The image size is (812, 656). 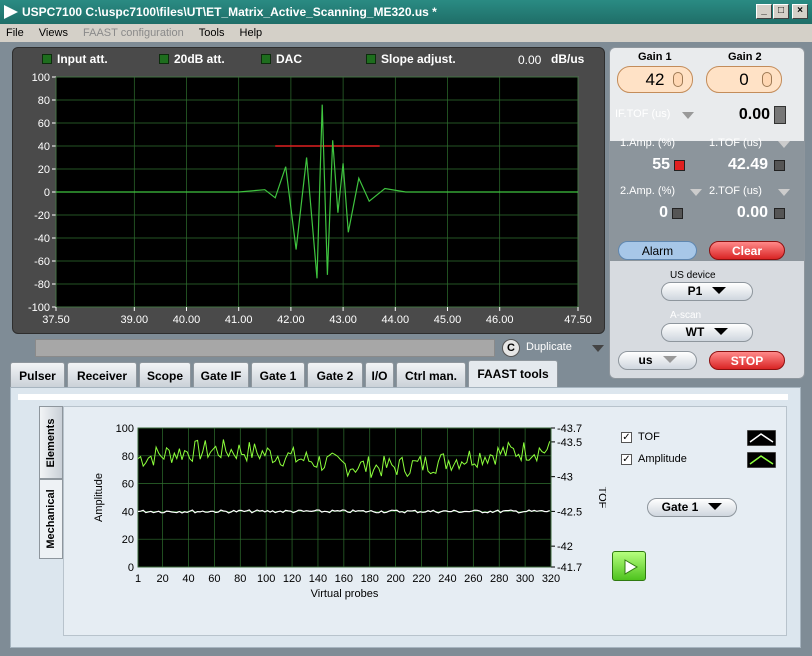 What do you see at coordinates (343, 320) in the screenshot?
I see `x-tick-label: 43.00` at bounding box center [343, 320].